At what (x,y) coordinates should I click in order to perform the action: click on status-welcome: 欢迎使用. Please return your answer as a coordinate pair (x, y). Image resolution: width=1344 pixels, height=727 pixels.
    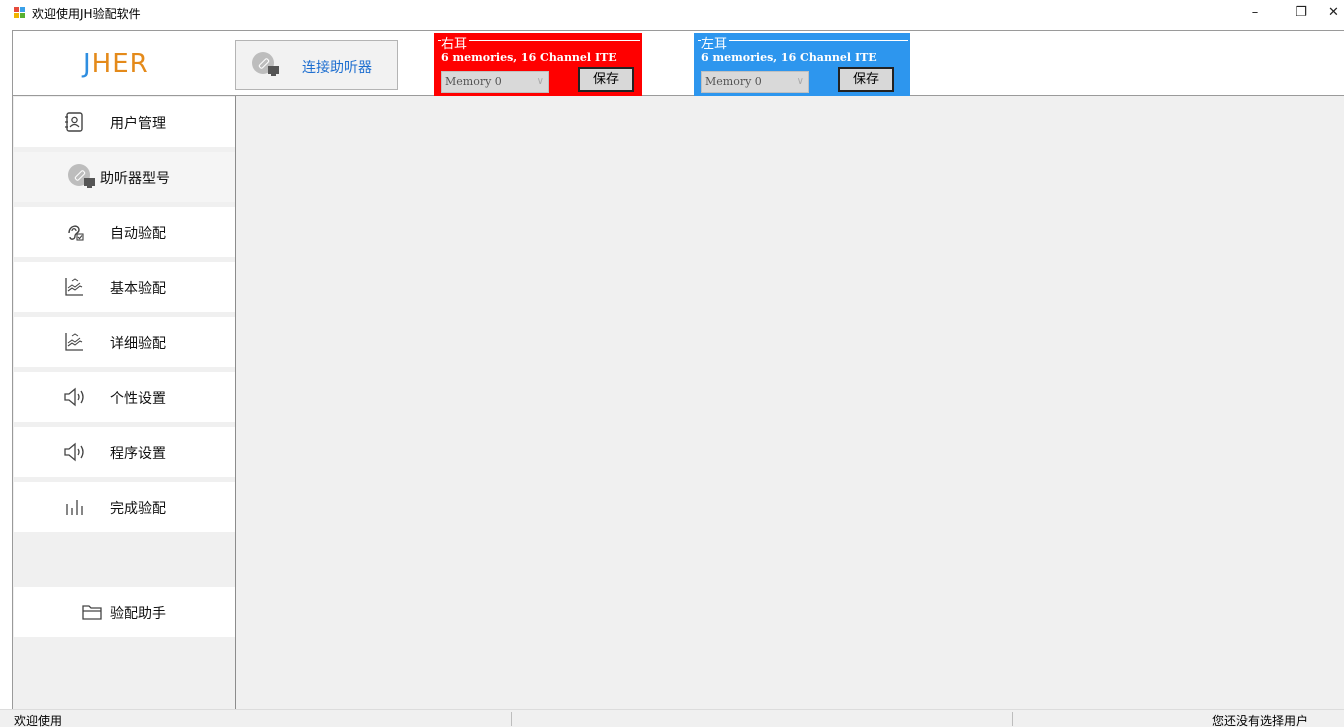
    Looking at the image, I should click on (38, 720).